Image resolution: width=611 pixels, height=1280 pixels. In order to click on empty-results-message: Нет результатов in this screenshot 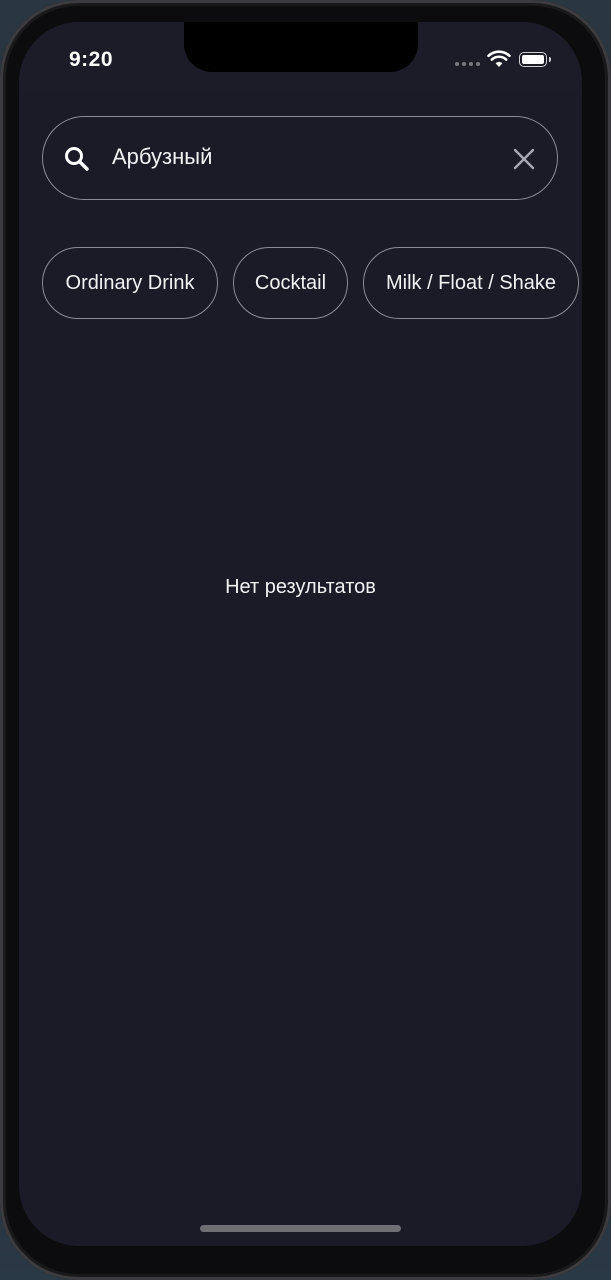, I will do `click(300, 587)`.